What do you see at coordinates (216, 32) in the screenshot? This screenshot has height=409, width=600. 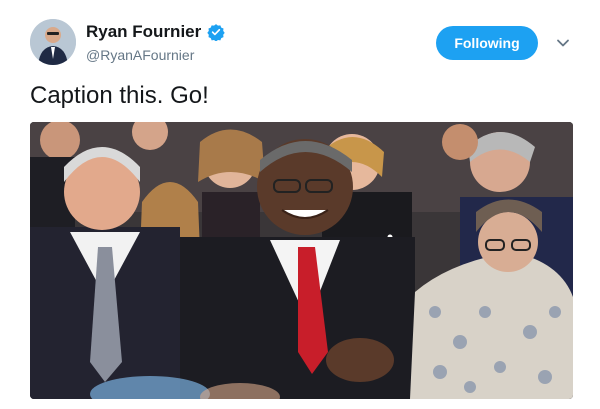 I see `verified-badge-icon` at bounding box center [216, 32].